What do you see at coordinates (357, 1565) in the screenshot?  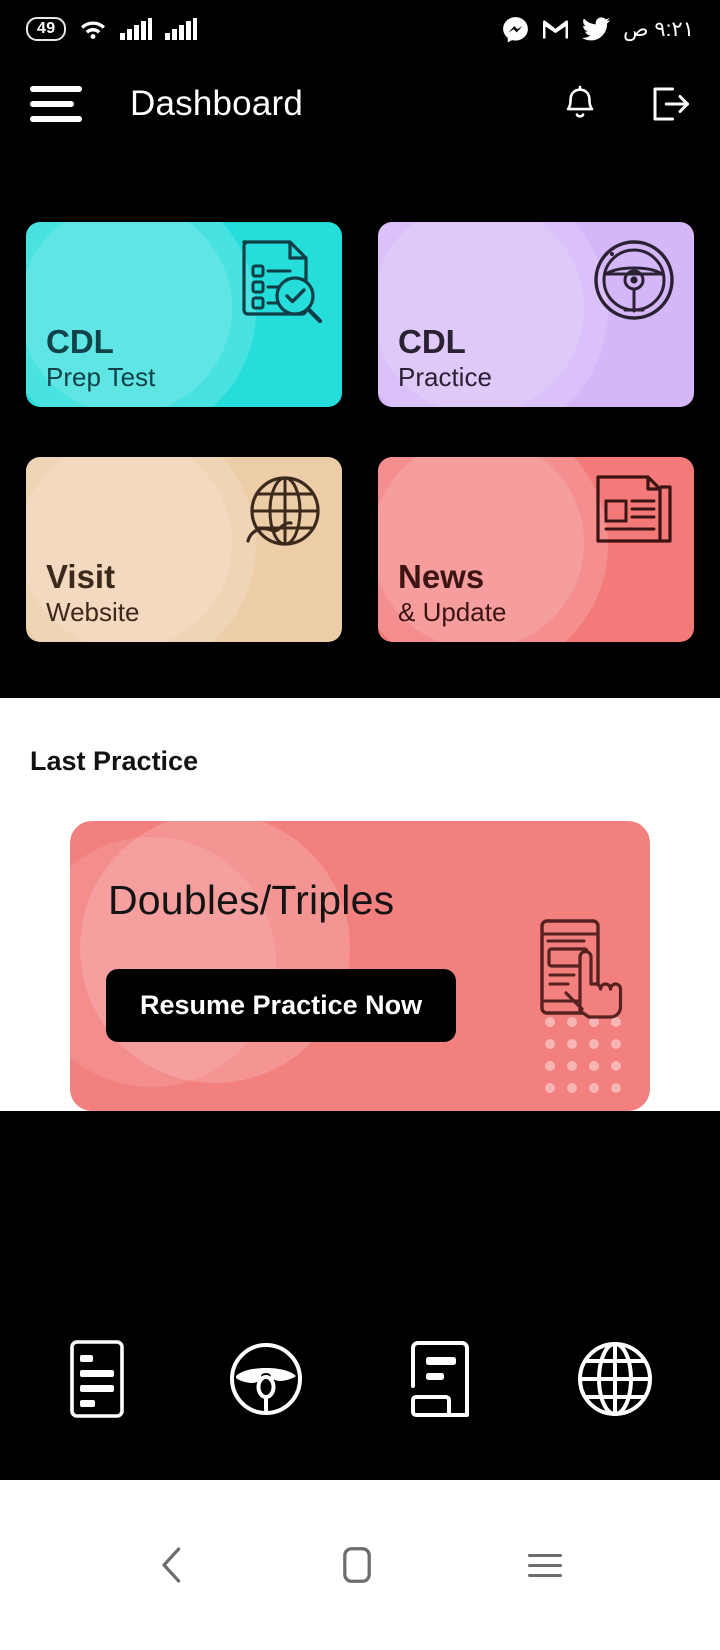 I see `home-square-icon` at bounding box center [357, 1565].